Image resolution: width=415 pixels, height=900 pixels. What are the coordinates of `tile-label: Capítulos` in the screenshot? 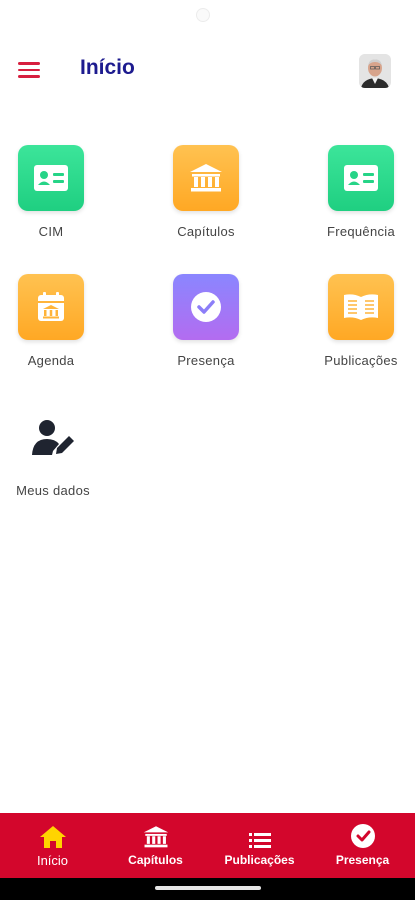 It's located at (206, 231).